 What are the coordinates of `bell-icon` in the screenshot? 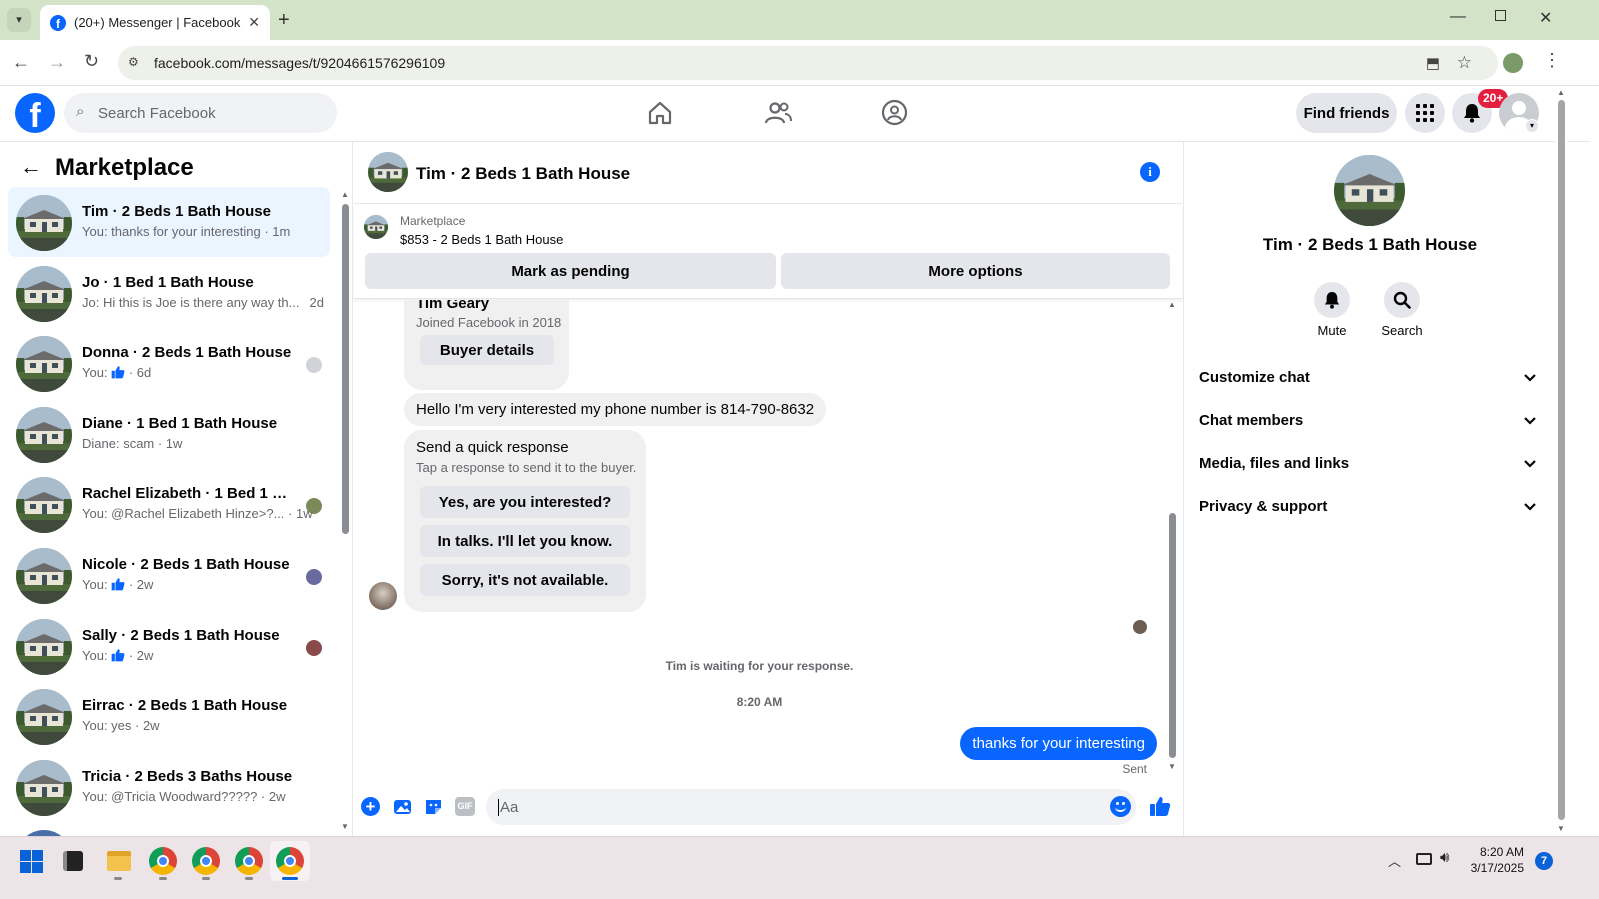 It's located at (1332, 300).